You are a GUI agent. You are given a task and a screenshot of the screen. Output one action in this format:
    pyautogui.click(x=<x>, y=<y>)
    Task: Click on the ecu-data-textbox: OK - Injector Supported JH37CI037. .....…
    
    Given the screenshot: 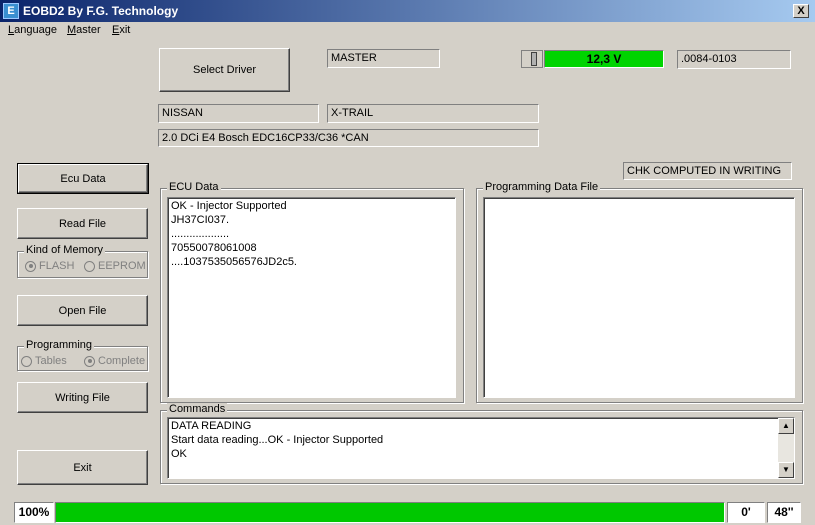 What is the action you would take?
    pyautogui.click(x=311, y=297)
    